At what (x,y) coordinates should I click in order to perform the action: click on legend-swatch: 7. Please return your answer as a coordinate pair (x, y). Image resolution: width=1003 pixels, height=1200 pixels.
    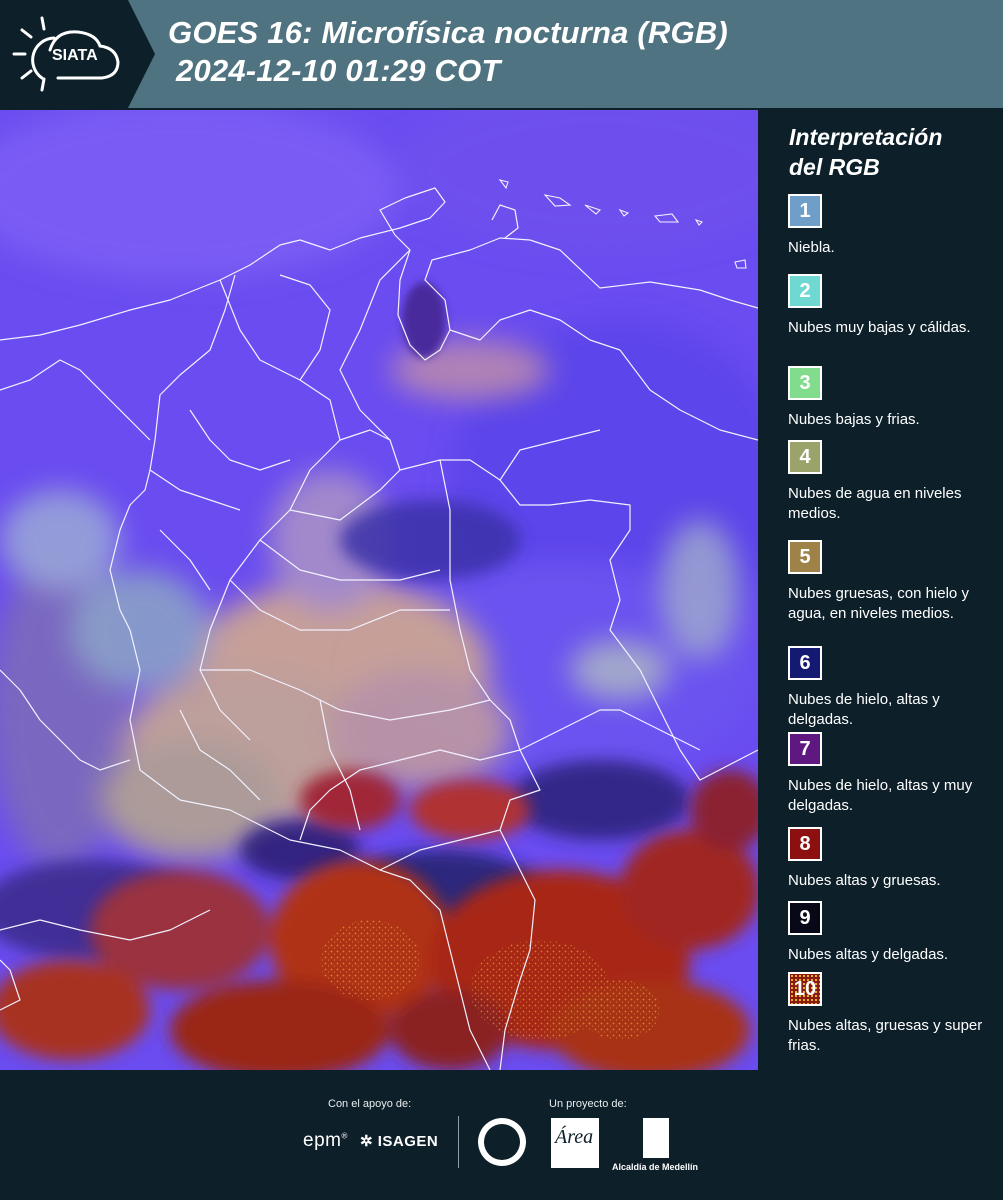
    Looking at the image, I should click on (805, 749).